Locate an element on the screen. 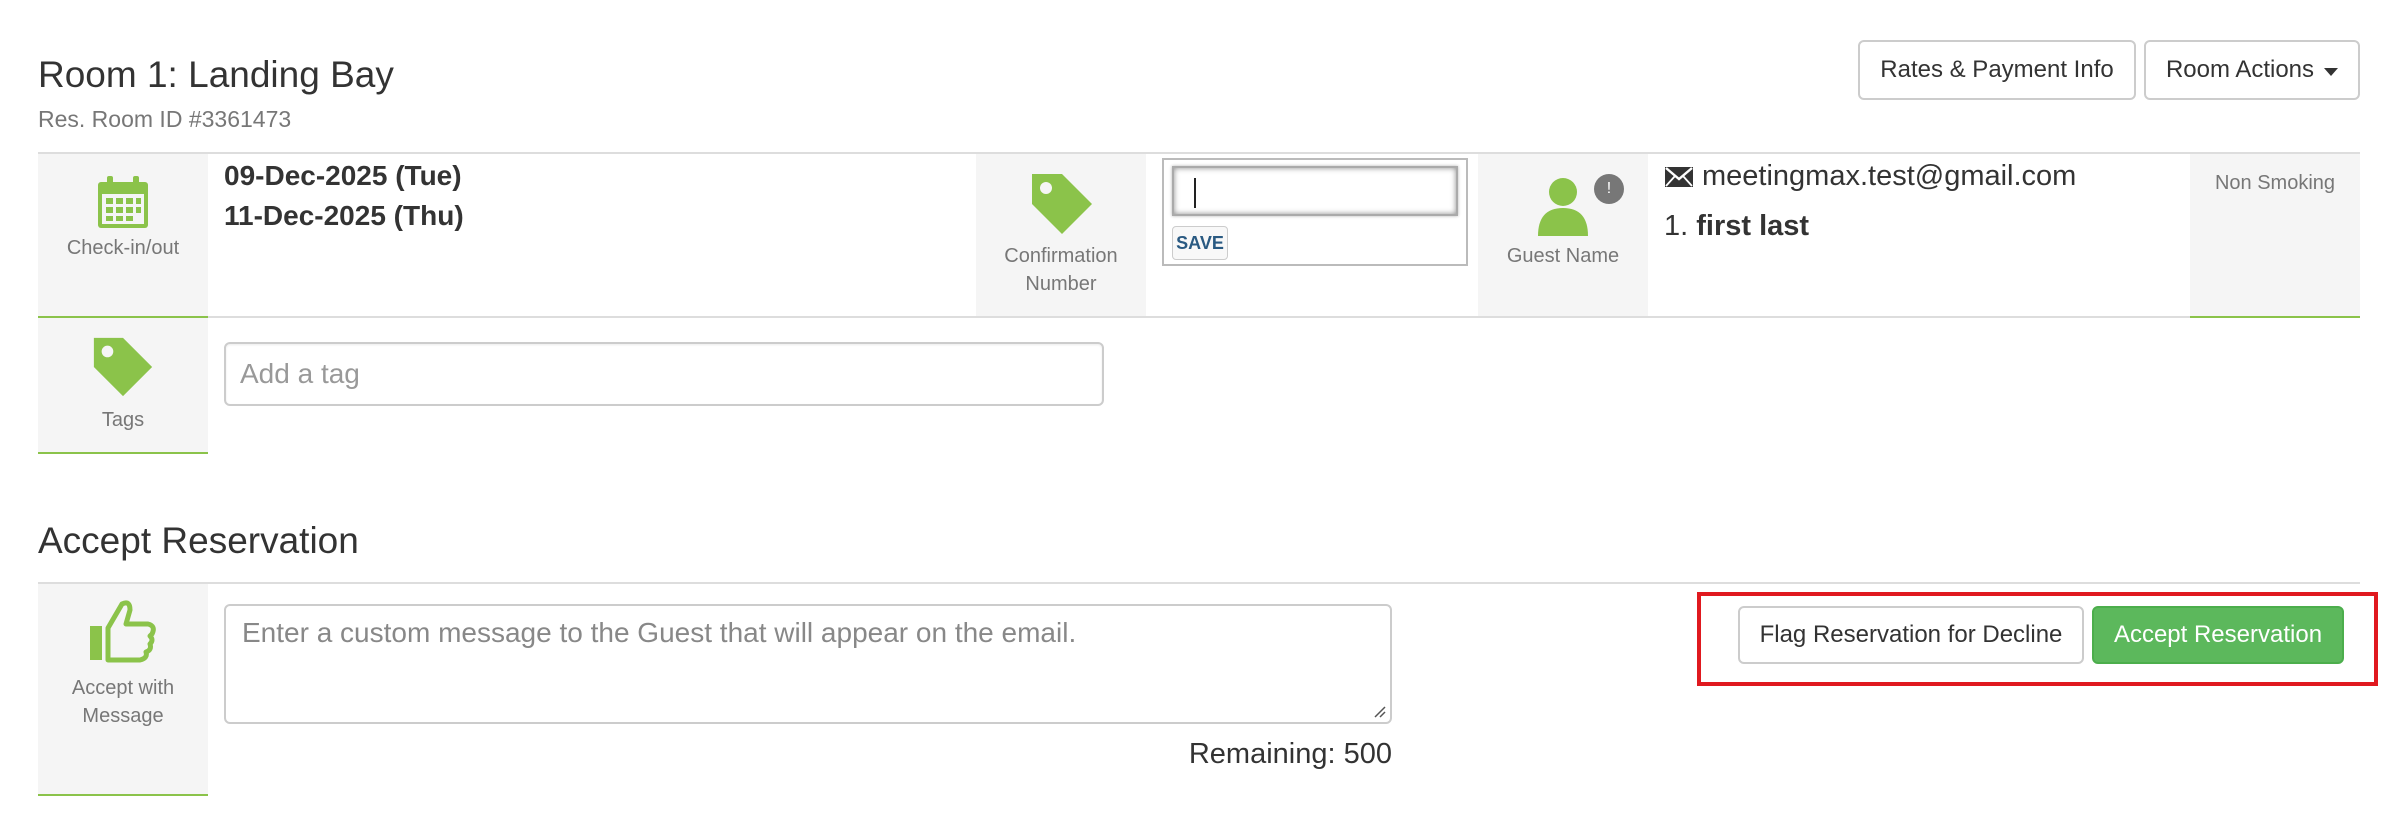 Image resolution: width=2400 pixels, height=824 pixels. flag-decline-button: Flag Reservation for Decline is located at coordinates (1911, 635).